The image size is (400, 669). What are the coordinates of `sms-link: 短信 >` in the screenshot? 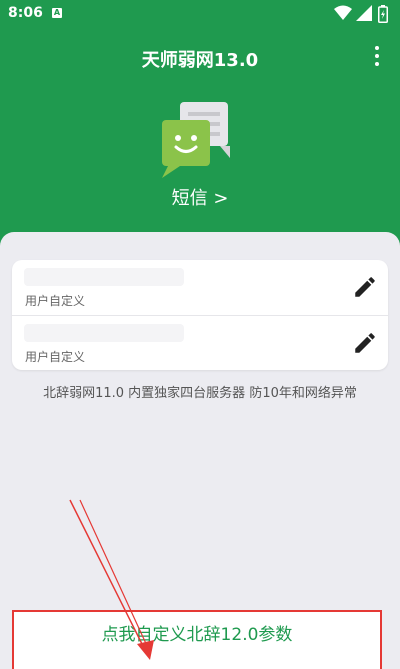 It's located at (200, 197).